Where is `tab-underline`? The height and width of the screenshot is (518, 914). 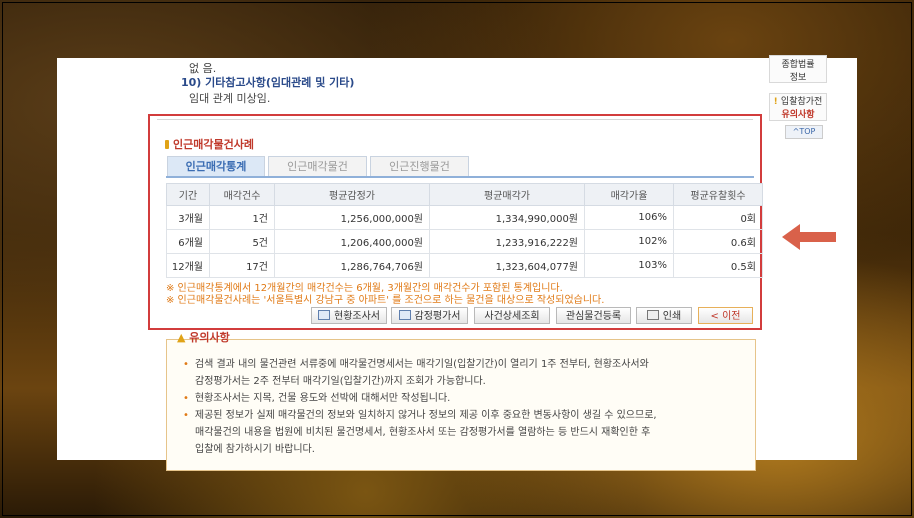 tab-underline is located at coordinates (460, 177).